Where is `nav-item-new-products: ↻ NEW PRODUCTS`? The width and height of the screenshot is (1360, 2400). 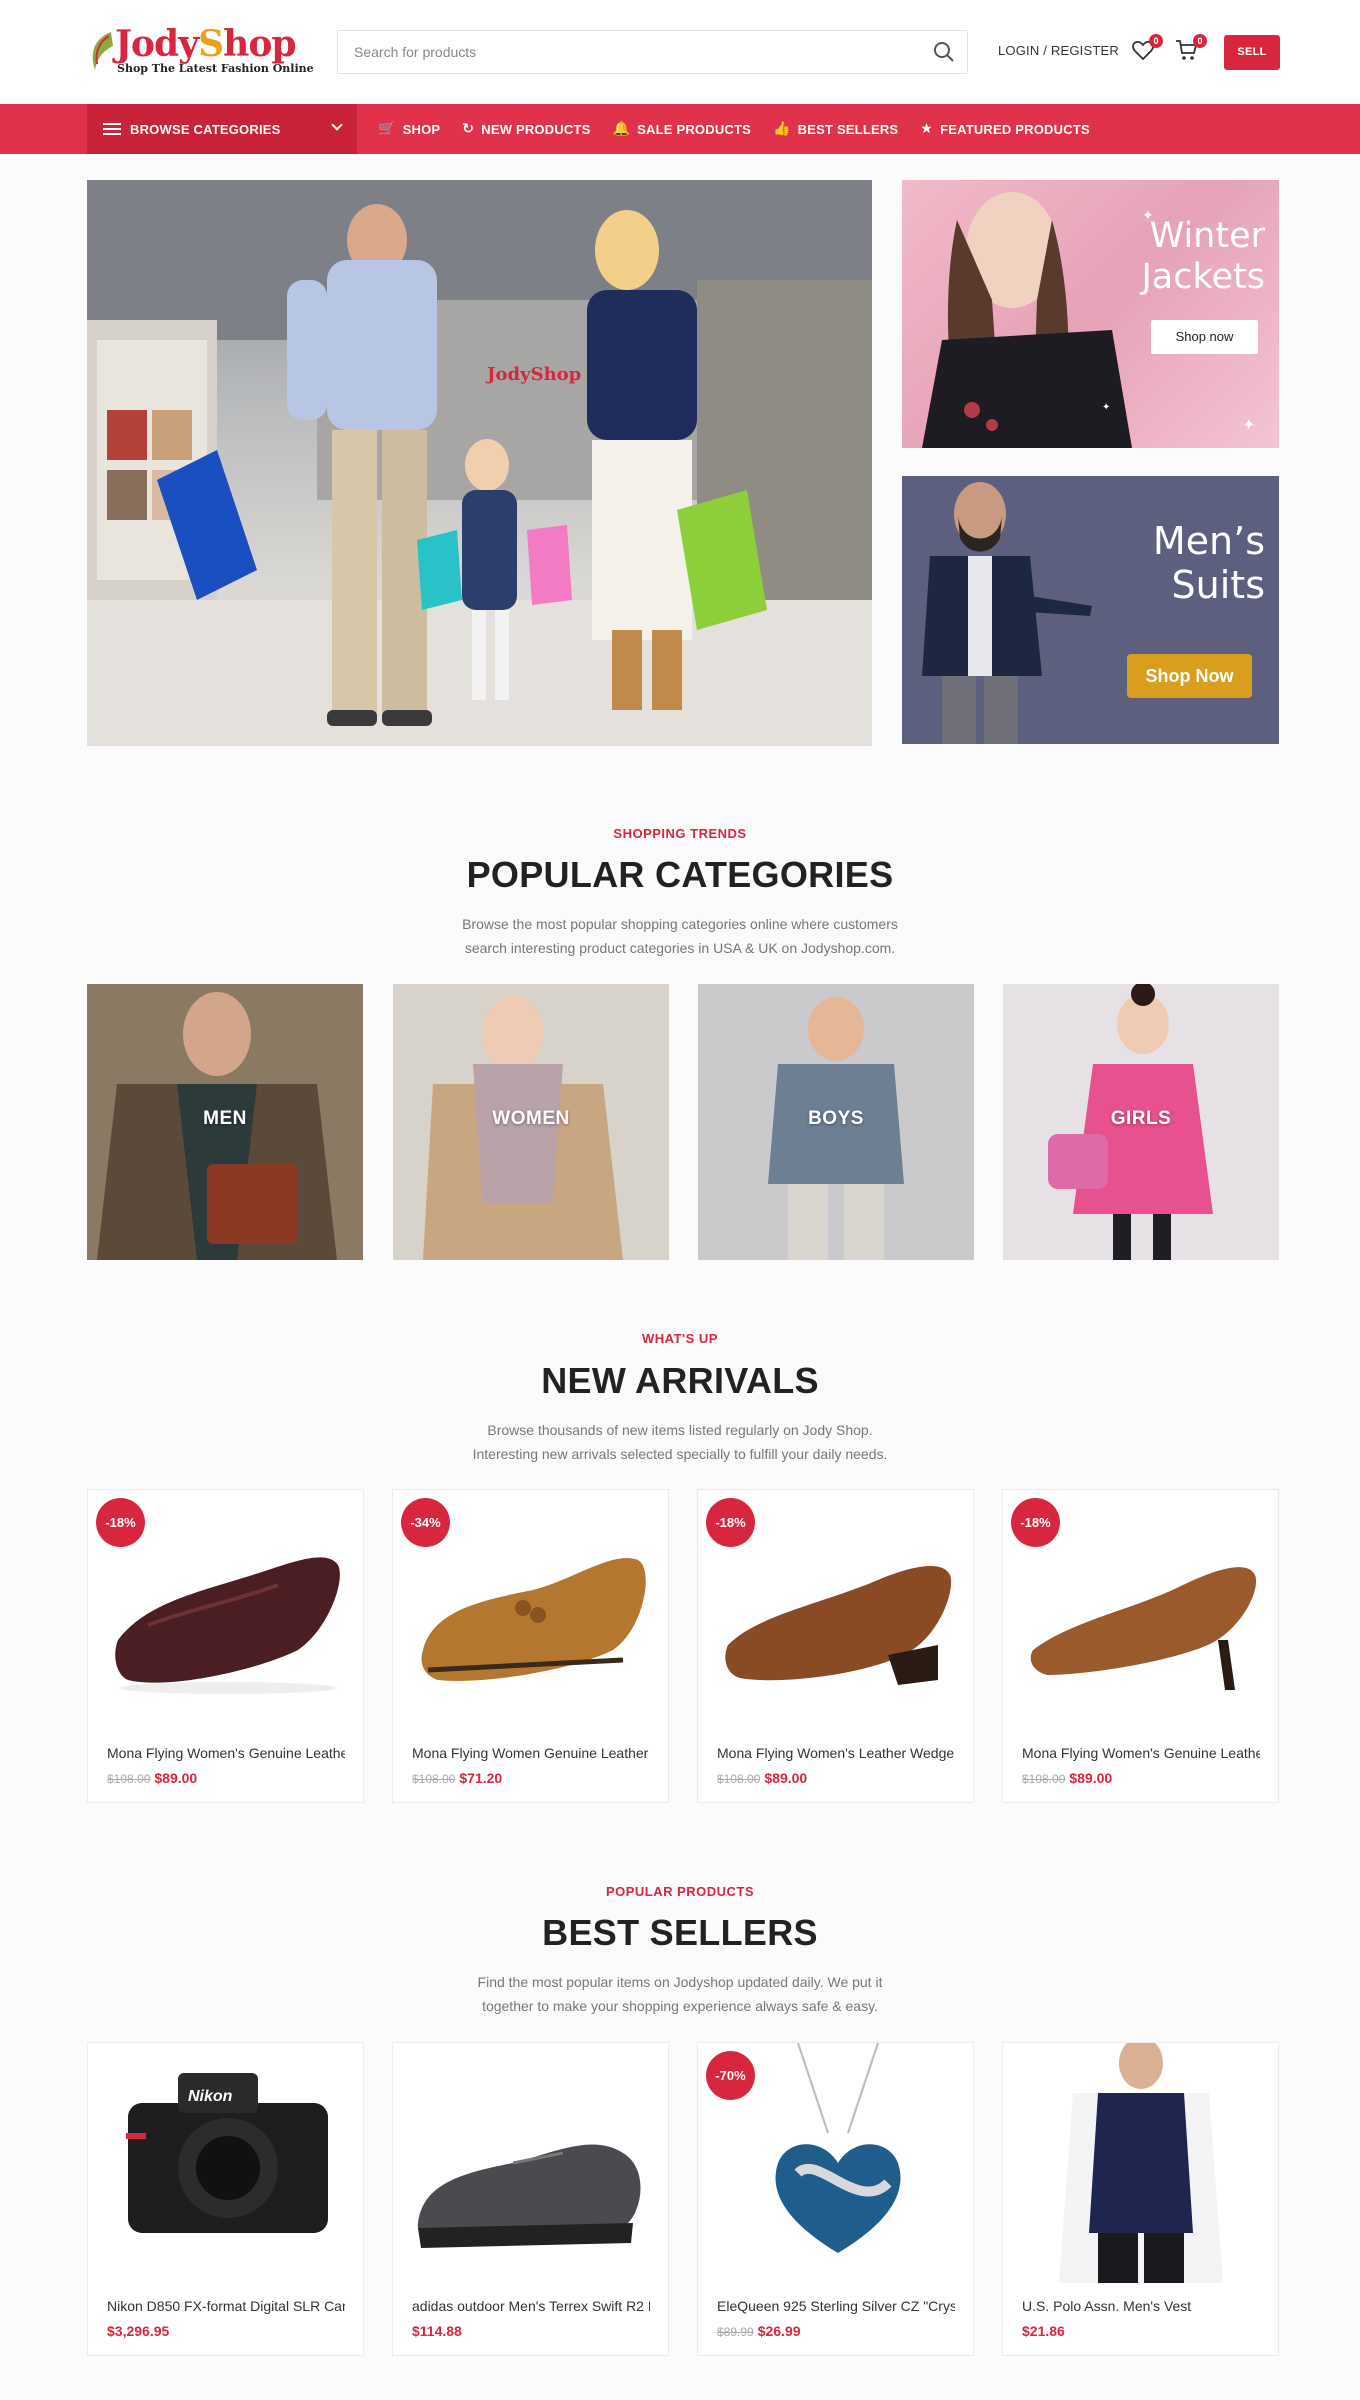
nav-item-new-products: ↻ NEW PRODUCTS is located at coordinates (526, 129).